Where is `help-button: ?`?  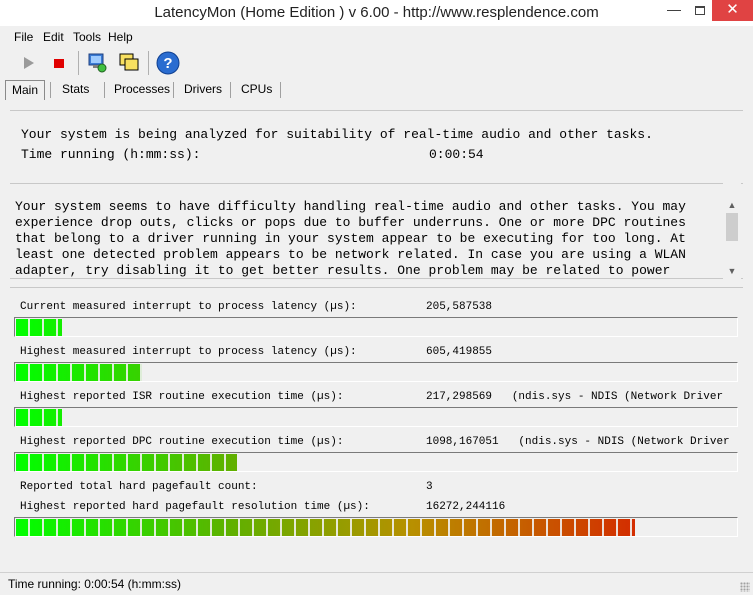
help-button: ? is located at coordinates (168, 63).